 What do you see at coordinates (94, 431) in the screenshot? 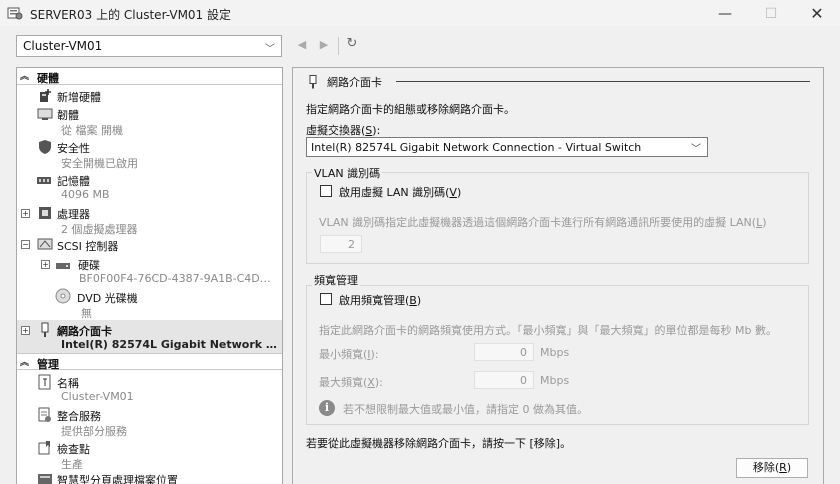
I see `tree-item-detail: 提供部分服務` at bounding box center [94, 431].